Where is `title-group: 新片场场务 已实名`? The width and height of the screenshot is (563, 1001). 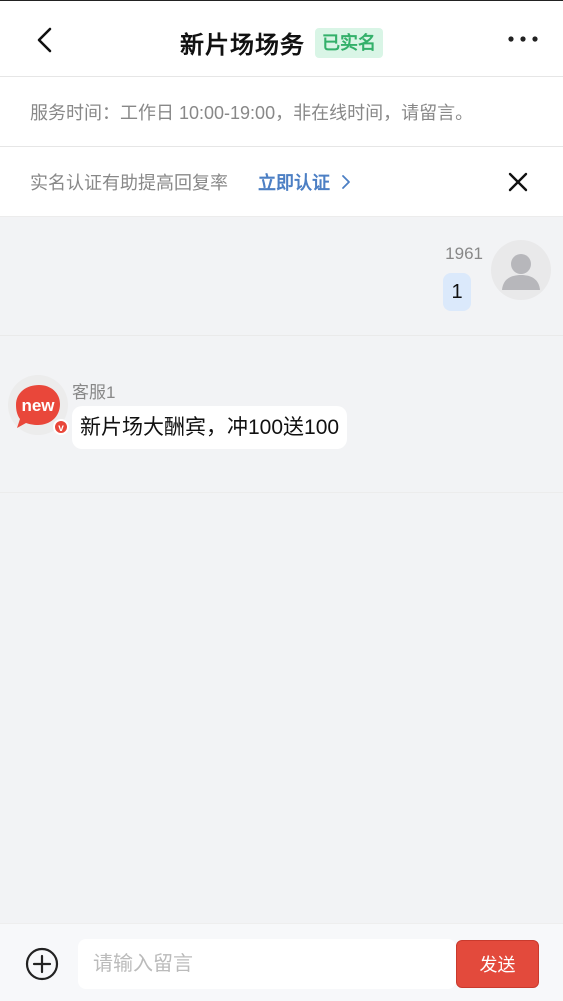
title-group: 新片场场务 已实名 is located at coordinates (281, 42).